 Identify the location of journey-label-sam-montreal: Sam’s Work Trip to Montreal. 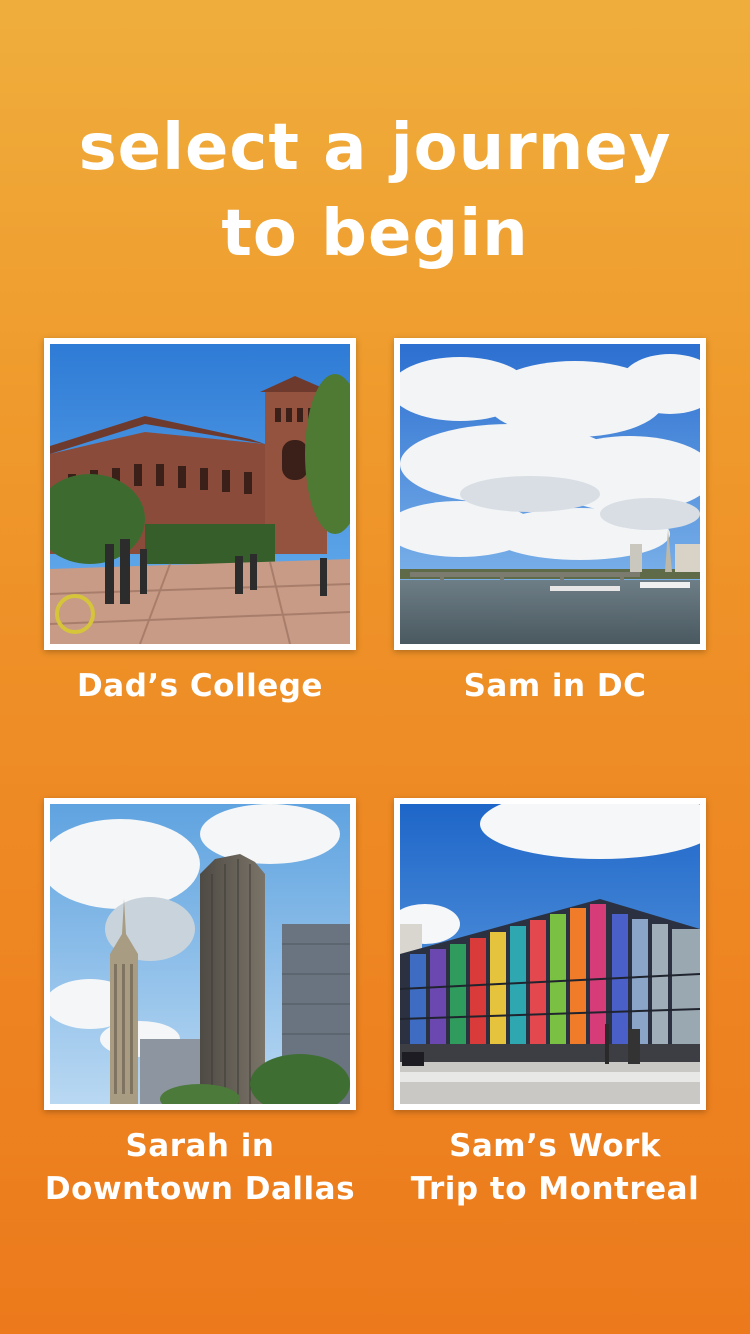
(555, 1168).